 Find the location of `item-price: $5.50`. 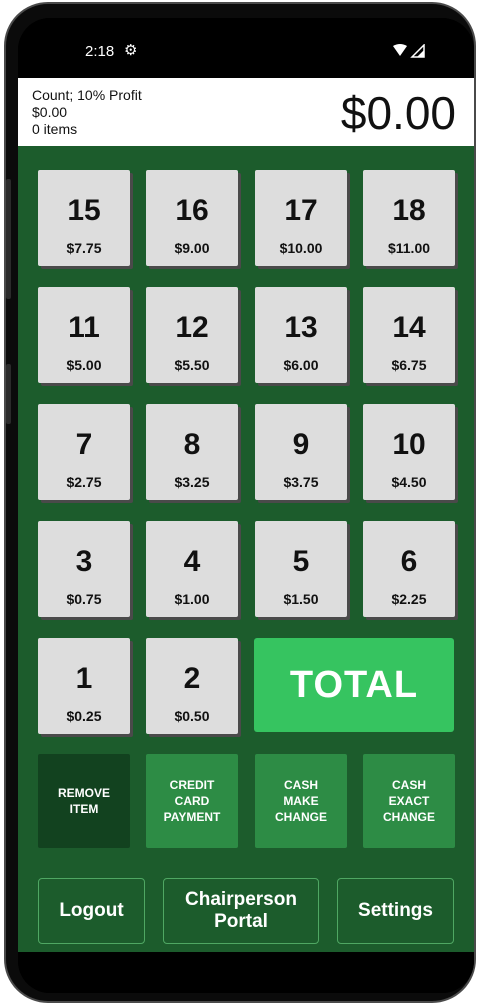

item-price: $5.50 is located at coordinates (192, 365).